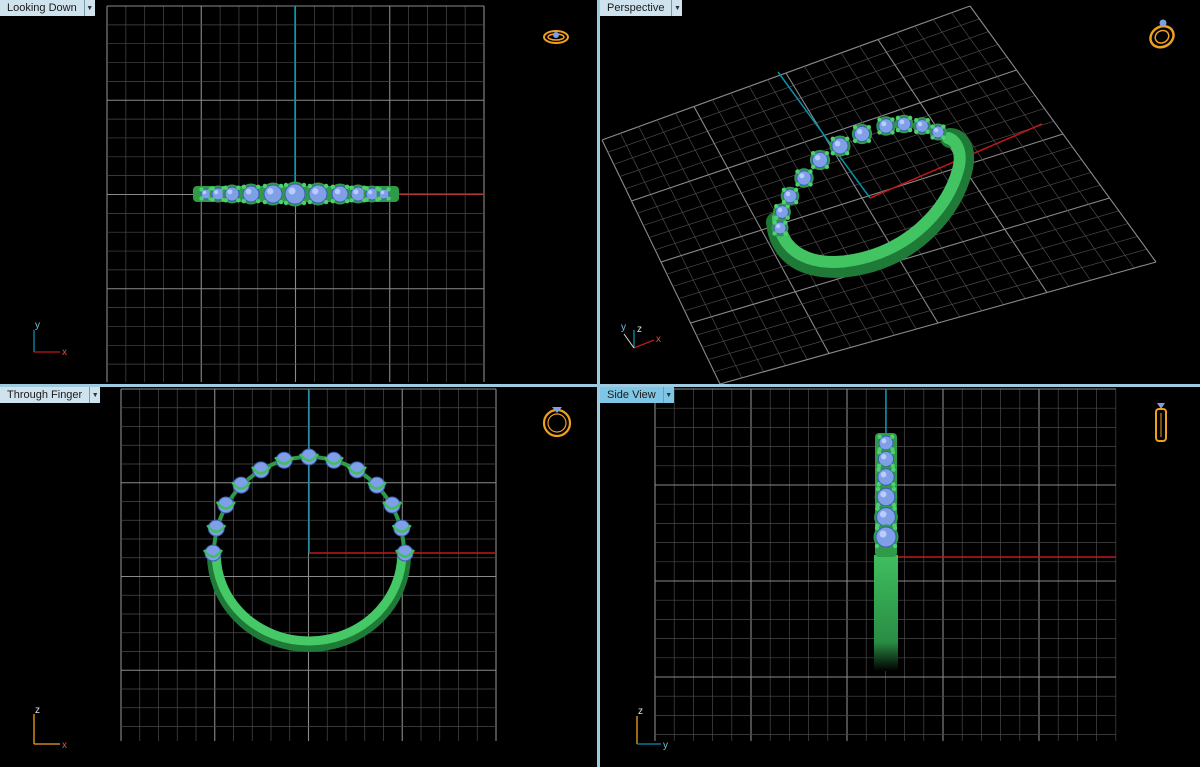  What do you see at coordinates (652, 728) in the screenshot?
I see `axis-triad: z y` at bounding box center [652, 728].